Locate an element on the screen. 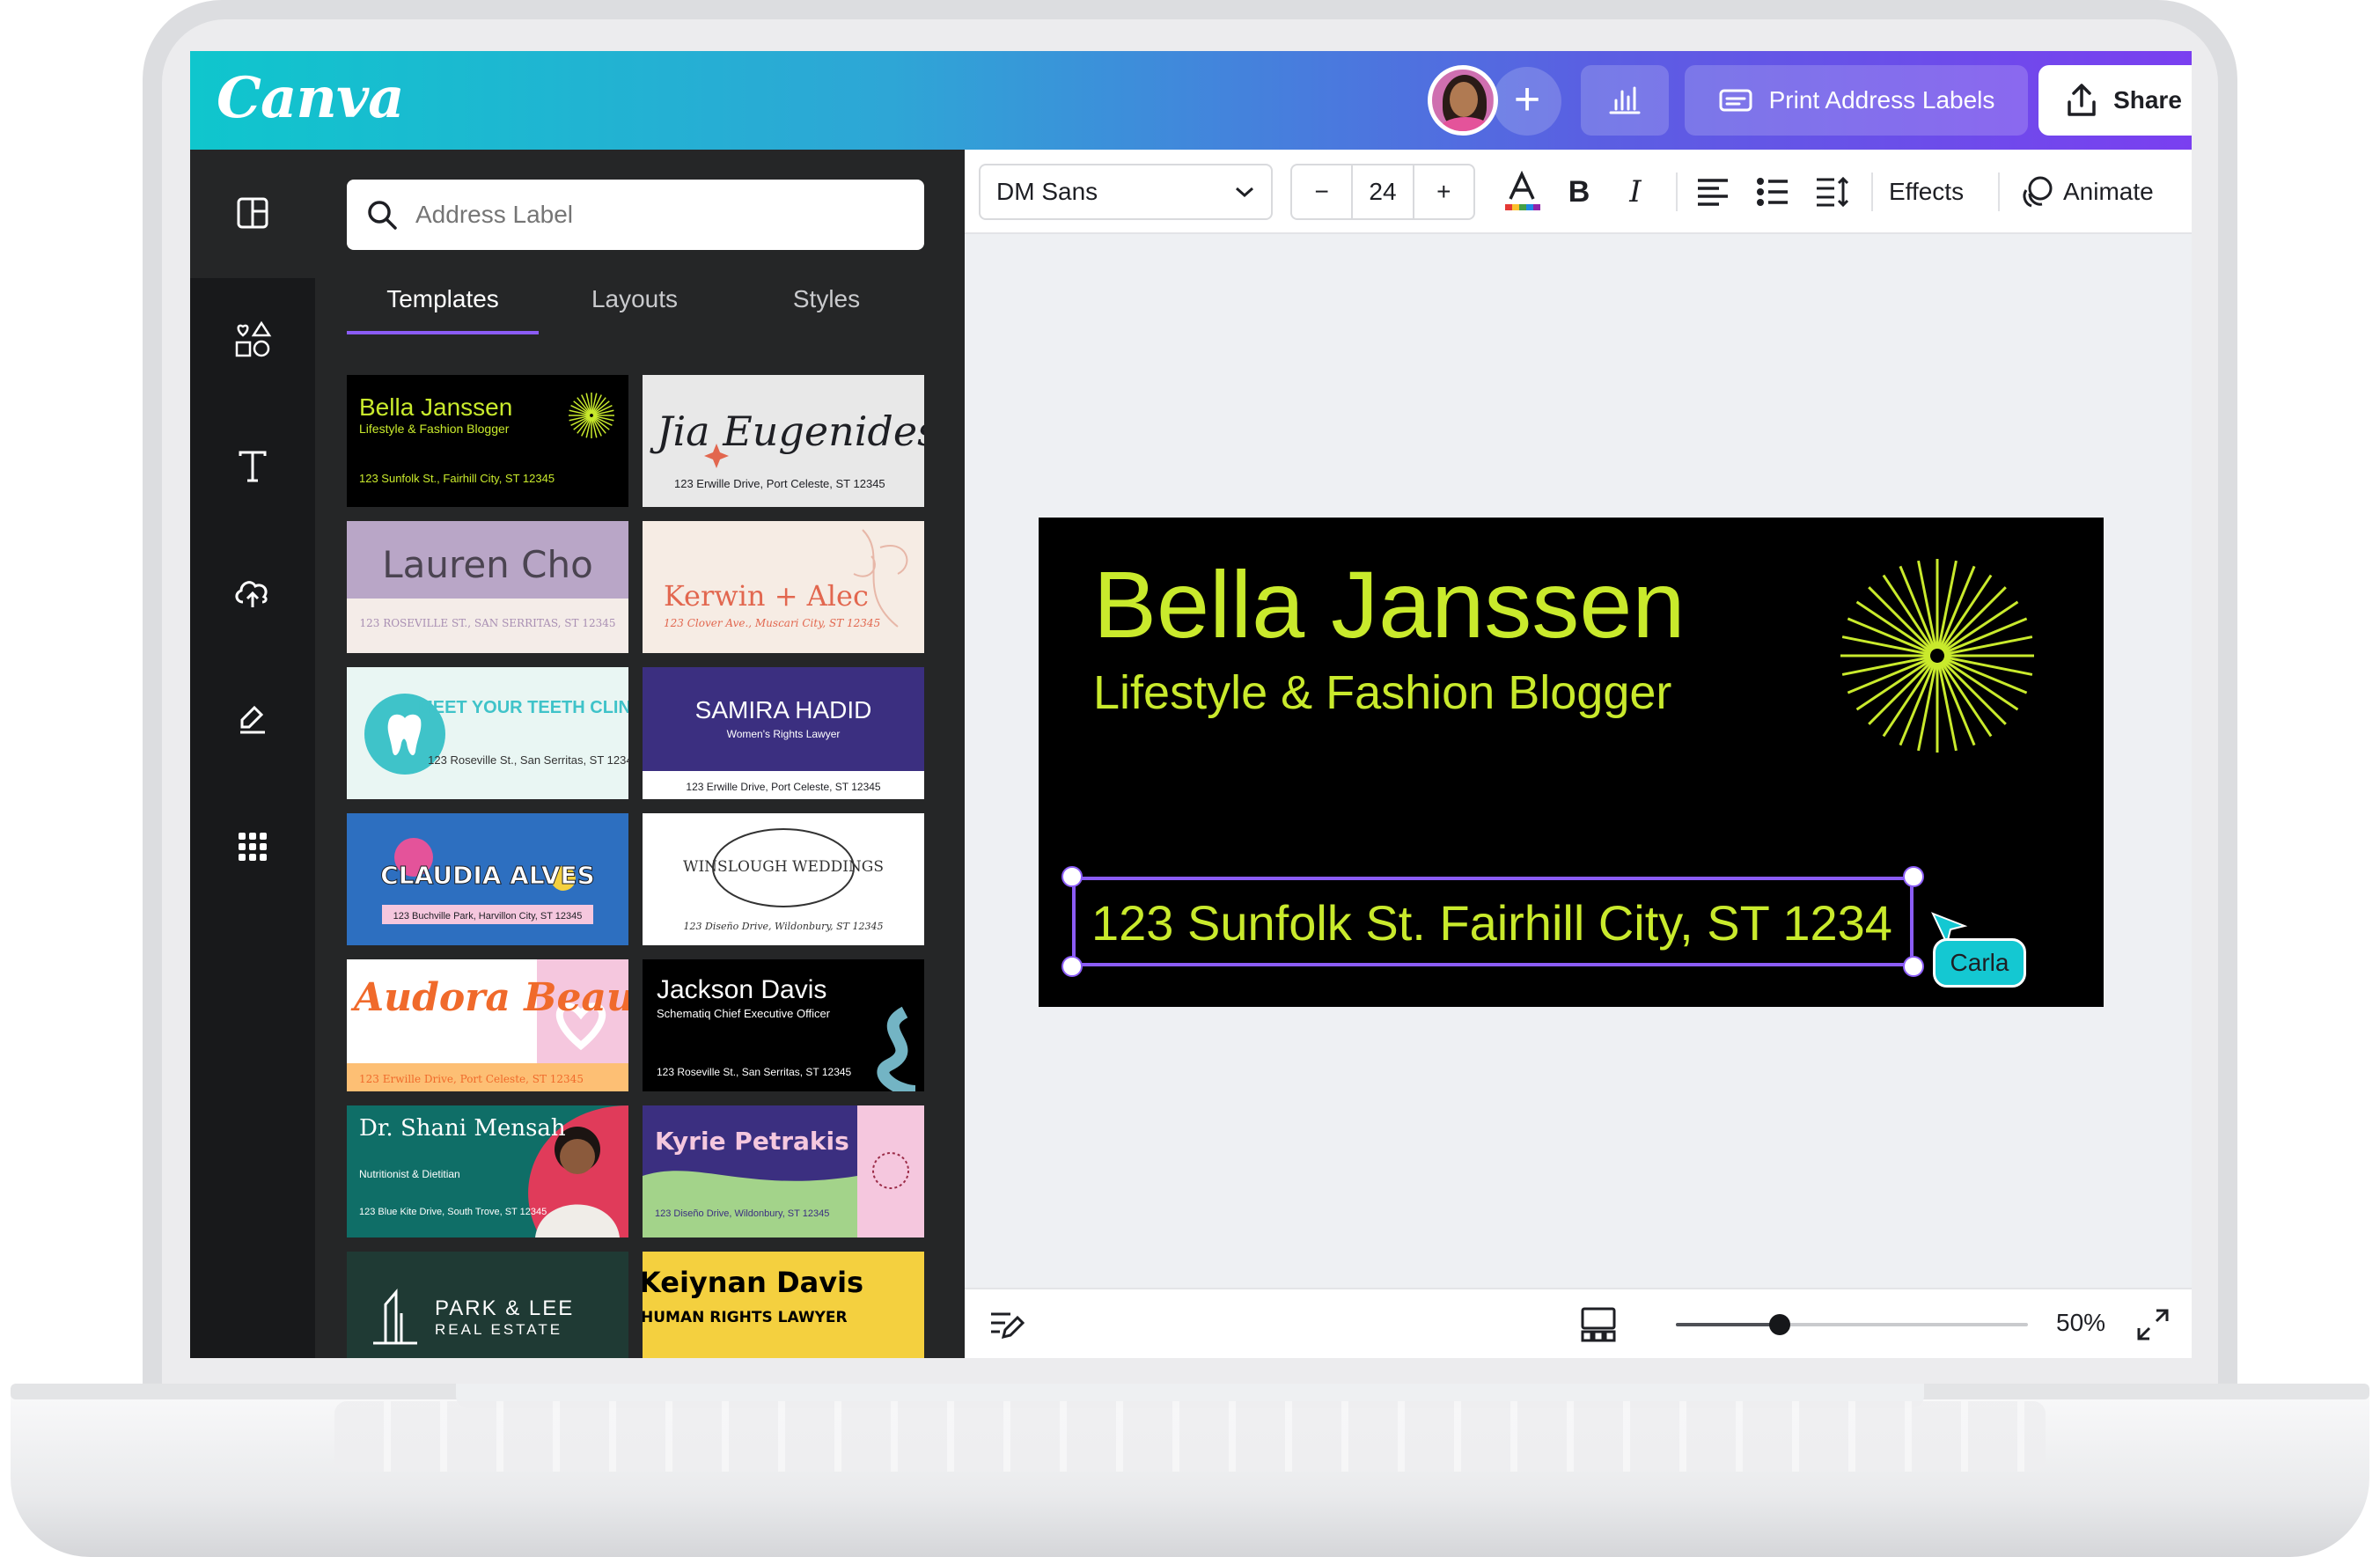 The width and height of the screenshot is (2380, 1557). resize-handle-bottom-left is located at coordinates (1072, 966).